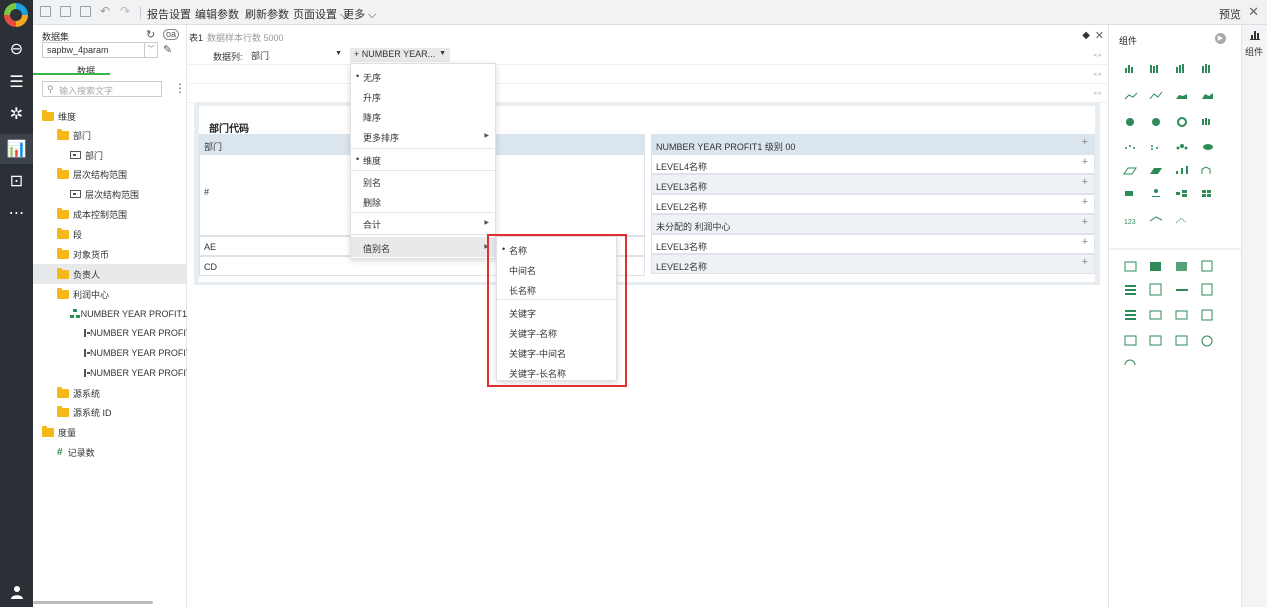  Describe the element at coordinates (1155, 266) in the screenshot. I see `crosstab-icon` at that location.